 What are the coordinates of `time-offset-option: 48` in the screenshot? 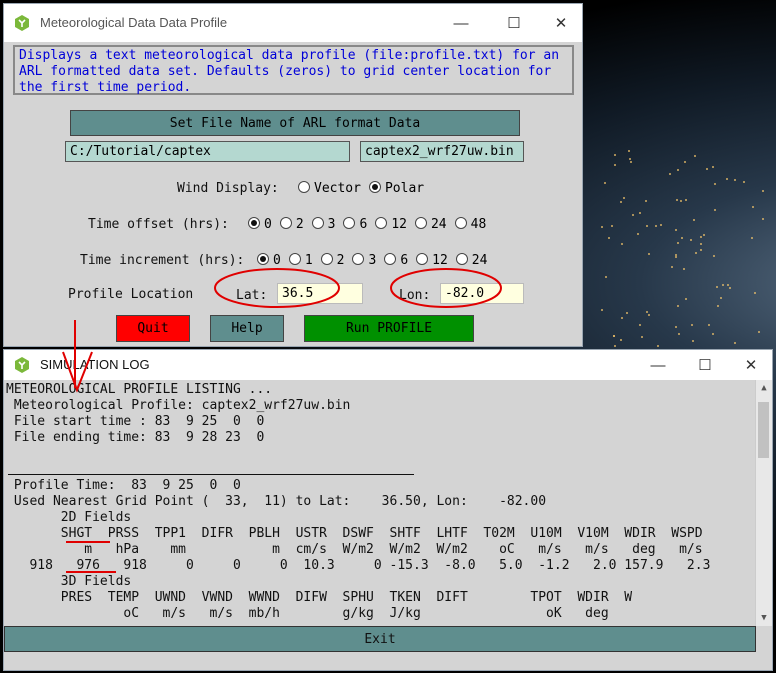 It's located at (470, 224).